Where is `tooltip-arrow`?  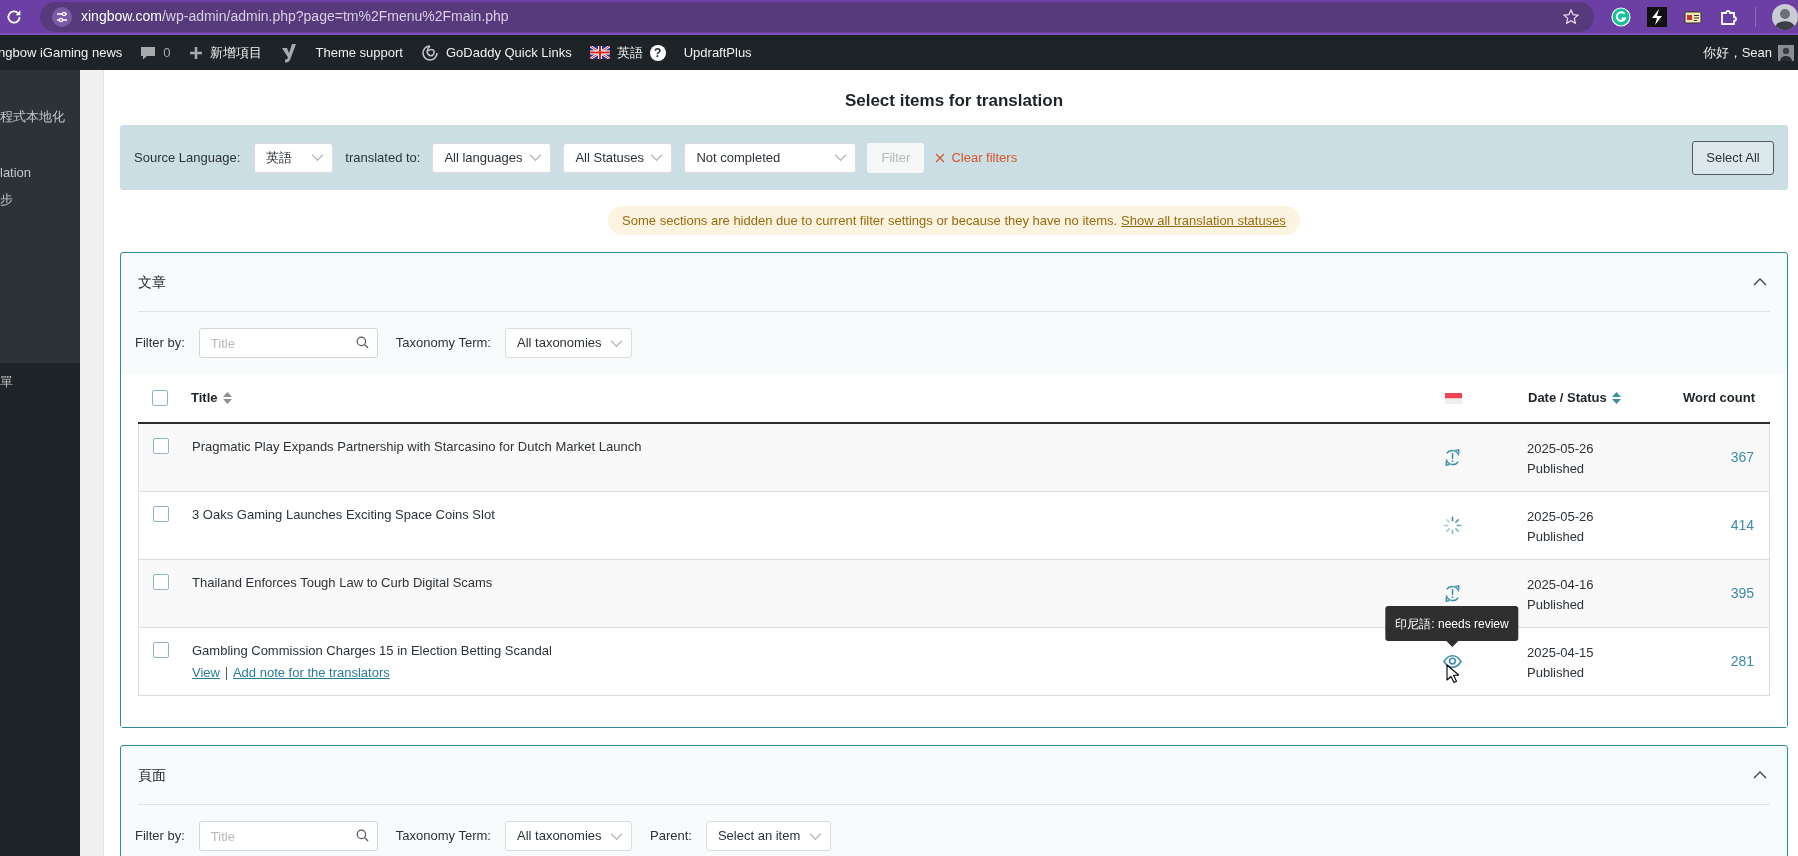 tooltip-arrow is located at coordinates (1452, 644).